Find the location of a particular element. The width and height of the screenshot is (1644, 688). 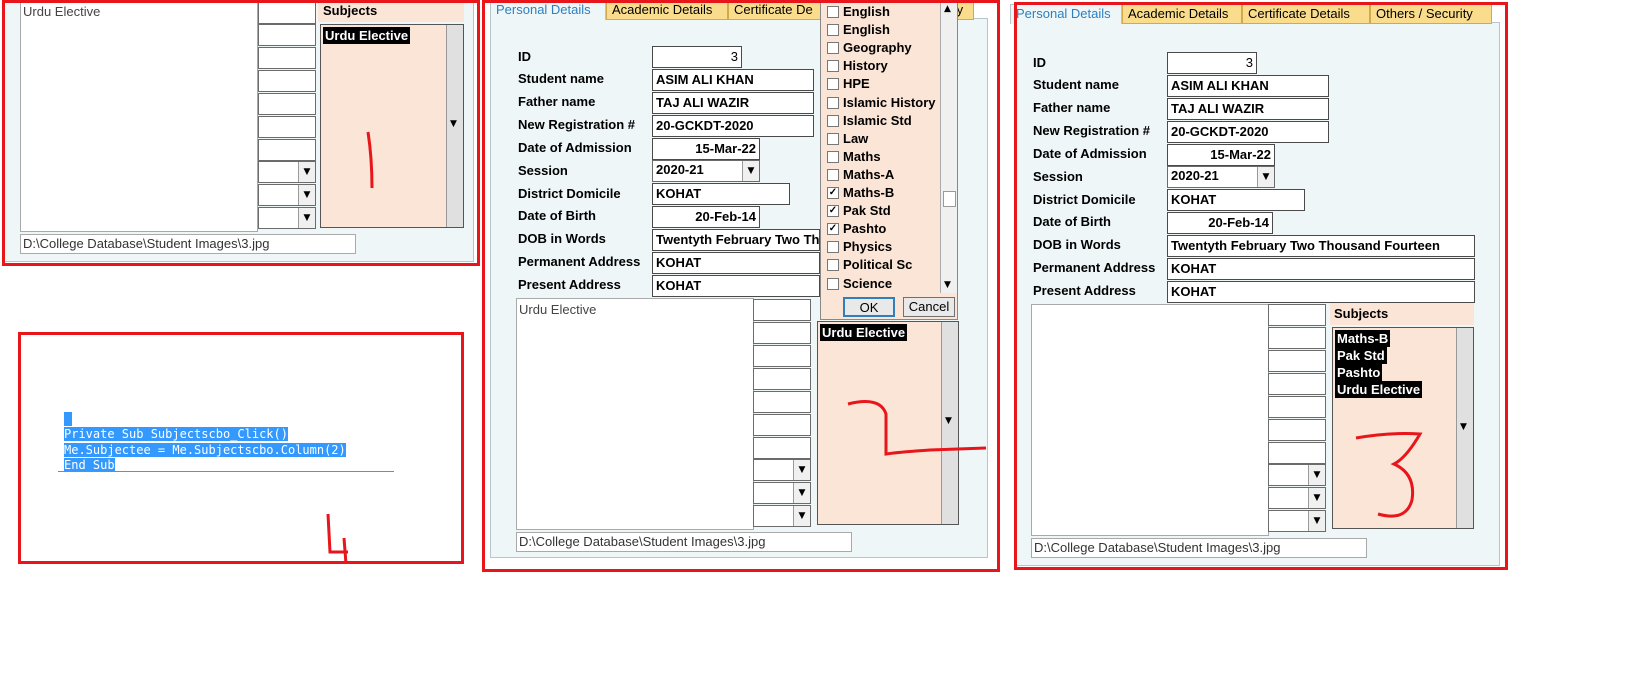

panel4-code-line-1: Private Sub Subjectscbo_Click() is located at coordinates (176, 434).